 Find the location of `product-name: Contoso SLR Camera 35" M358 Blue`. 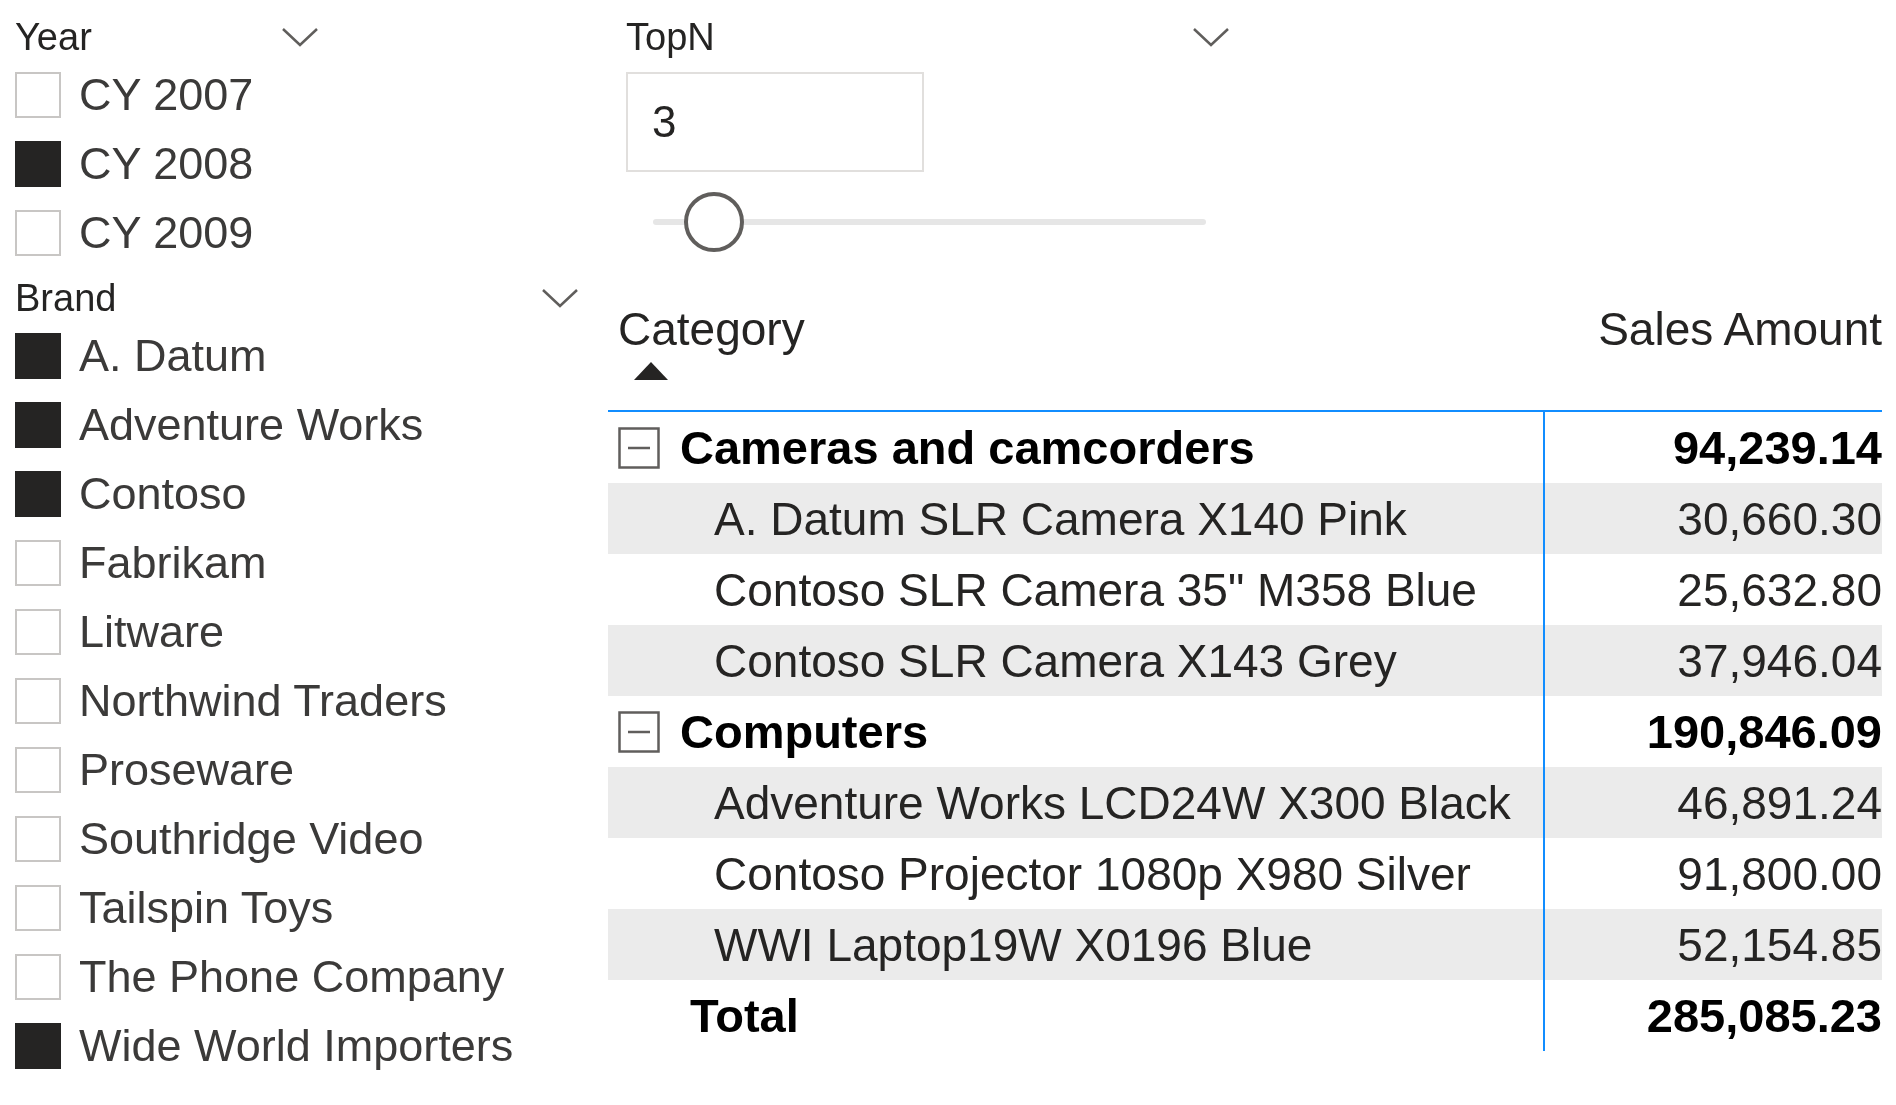

product-name: Contoso SLR Camera 35" M358 Blue is located at coordinates (1095, 589).